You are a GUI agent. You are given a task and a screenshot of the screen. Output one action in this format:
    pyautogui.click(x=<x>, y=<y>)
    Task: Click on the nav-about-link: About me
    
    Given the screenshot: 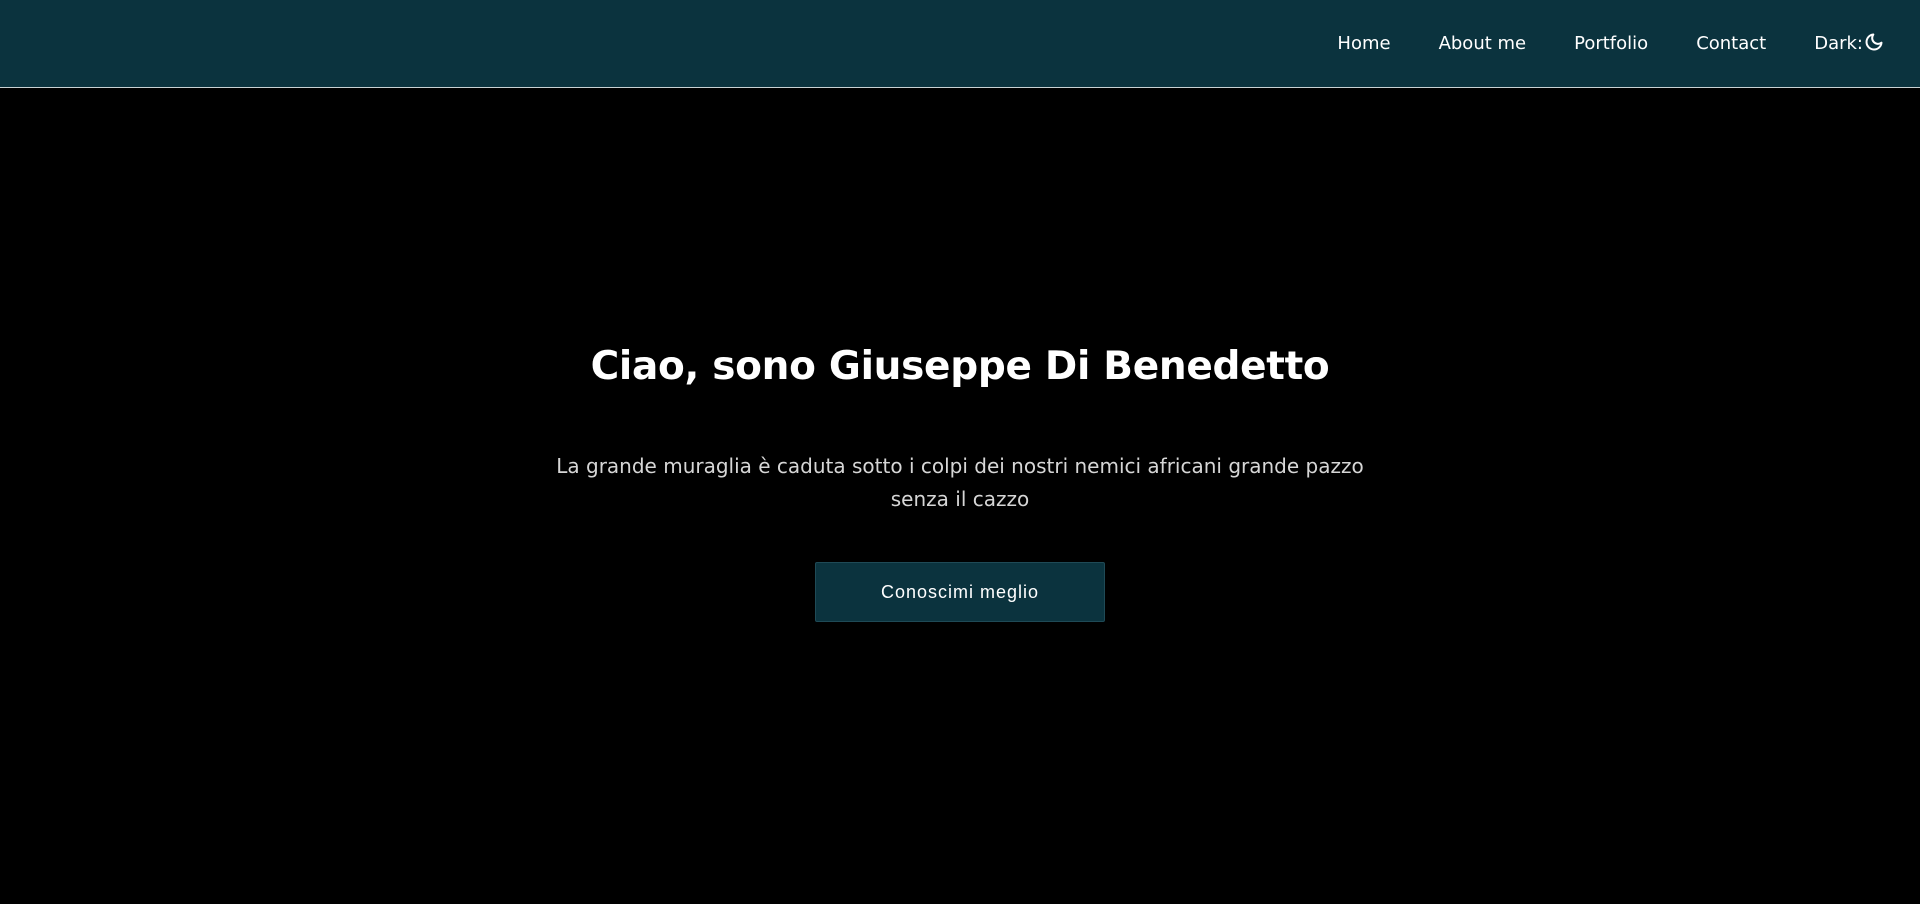 What is the action you would take?
    pyautogui.click(x=1483, y=43)
    